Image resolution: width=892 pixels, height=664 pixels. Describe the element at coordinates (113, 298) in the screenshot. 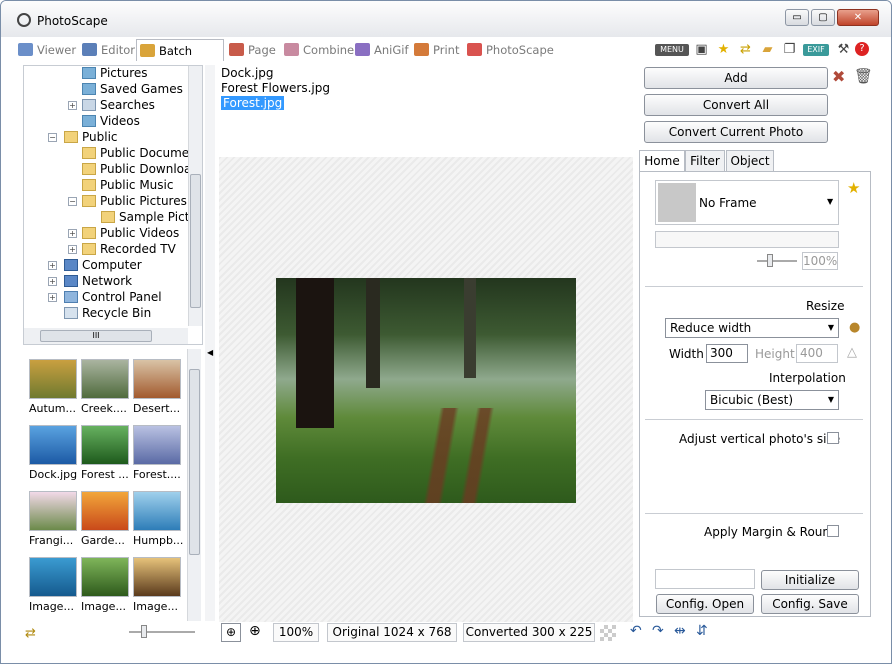

I see `tree-item-control-panel: Control Panel` at that location.